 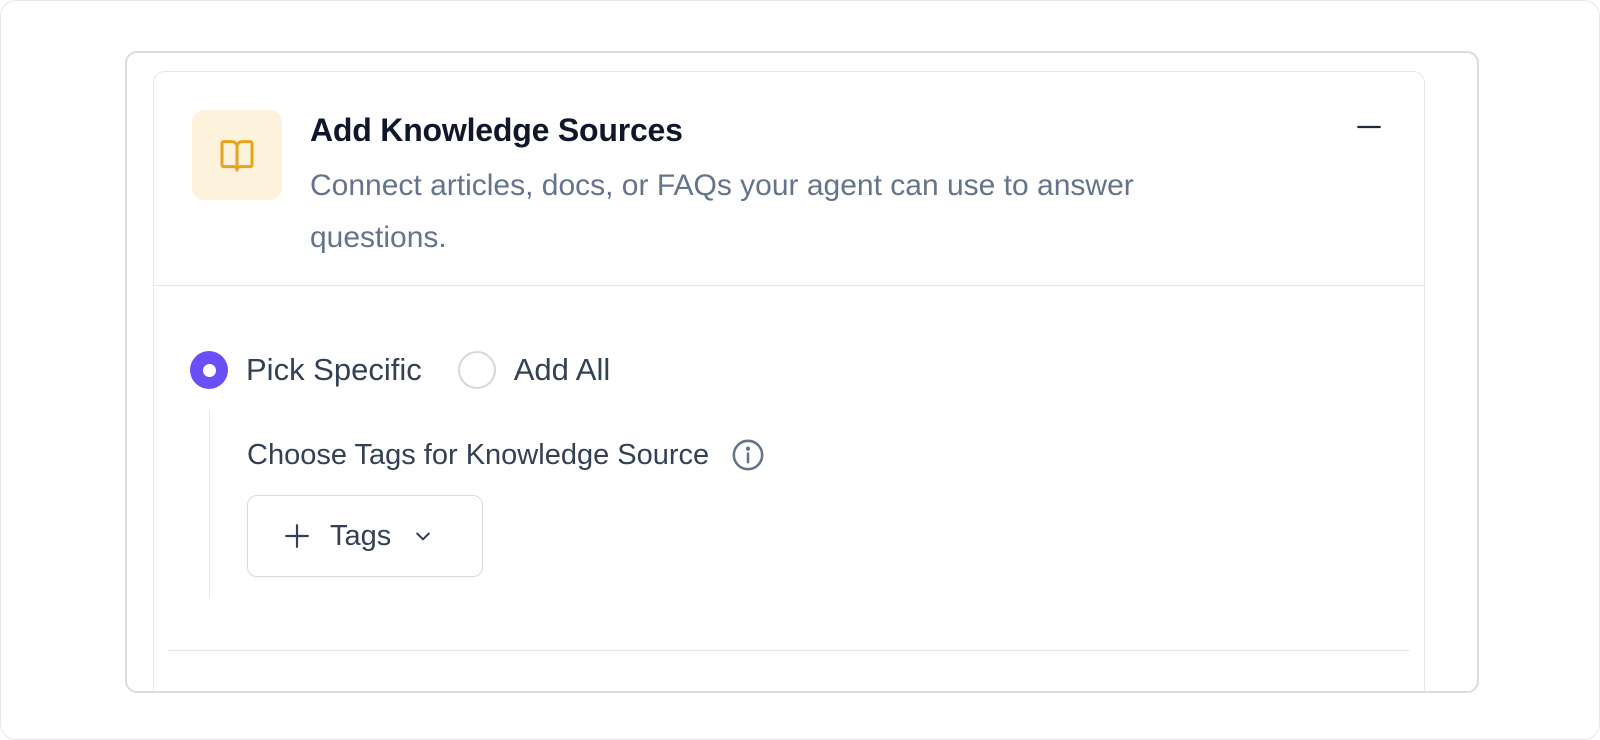 What do you see at coordinates (209, 370) in the screenshot?
I see `radio-checked-icon` at bounding box center [209, 370].